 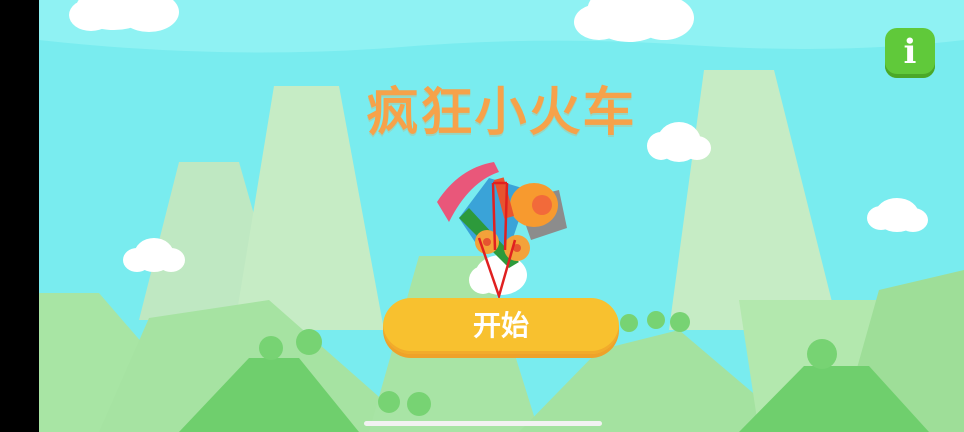 I want to click on info-button: i, so click(x=910, y=53).